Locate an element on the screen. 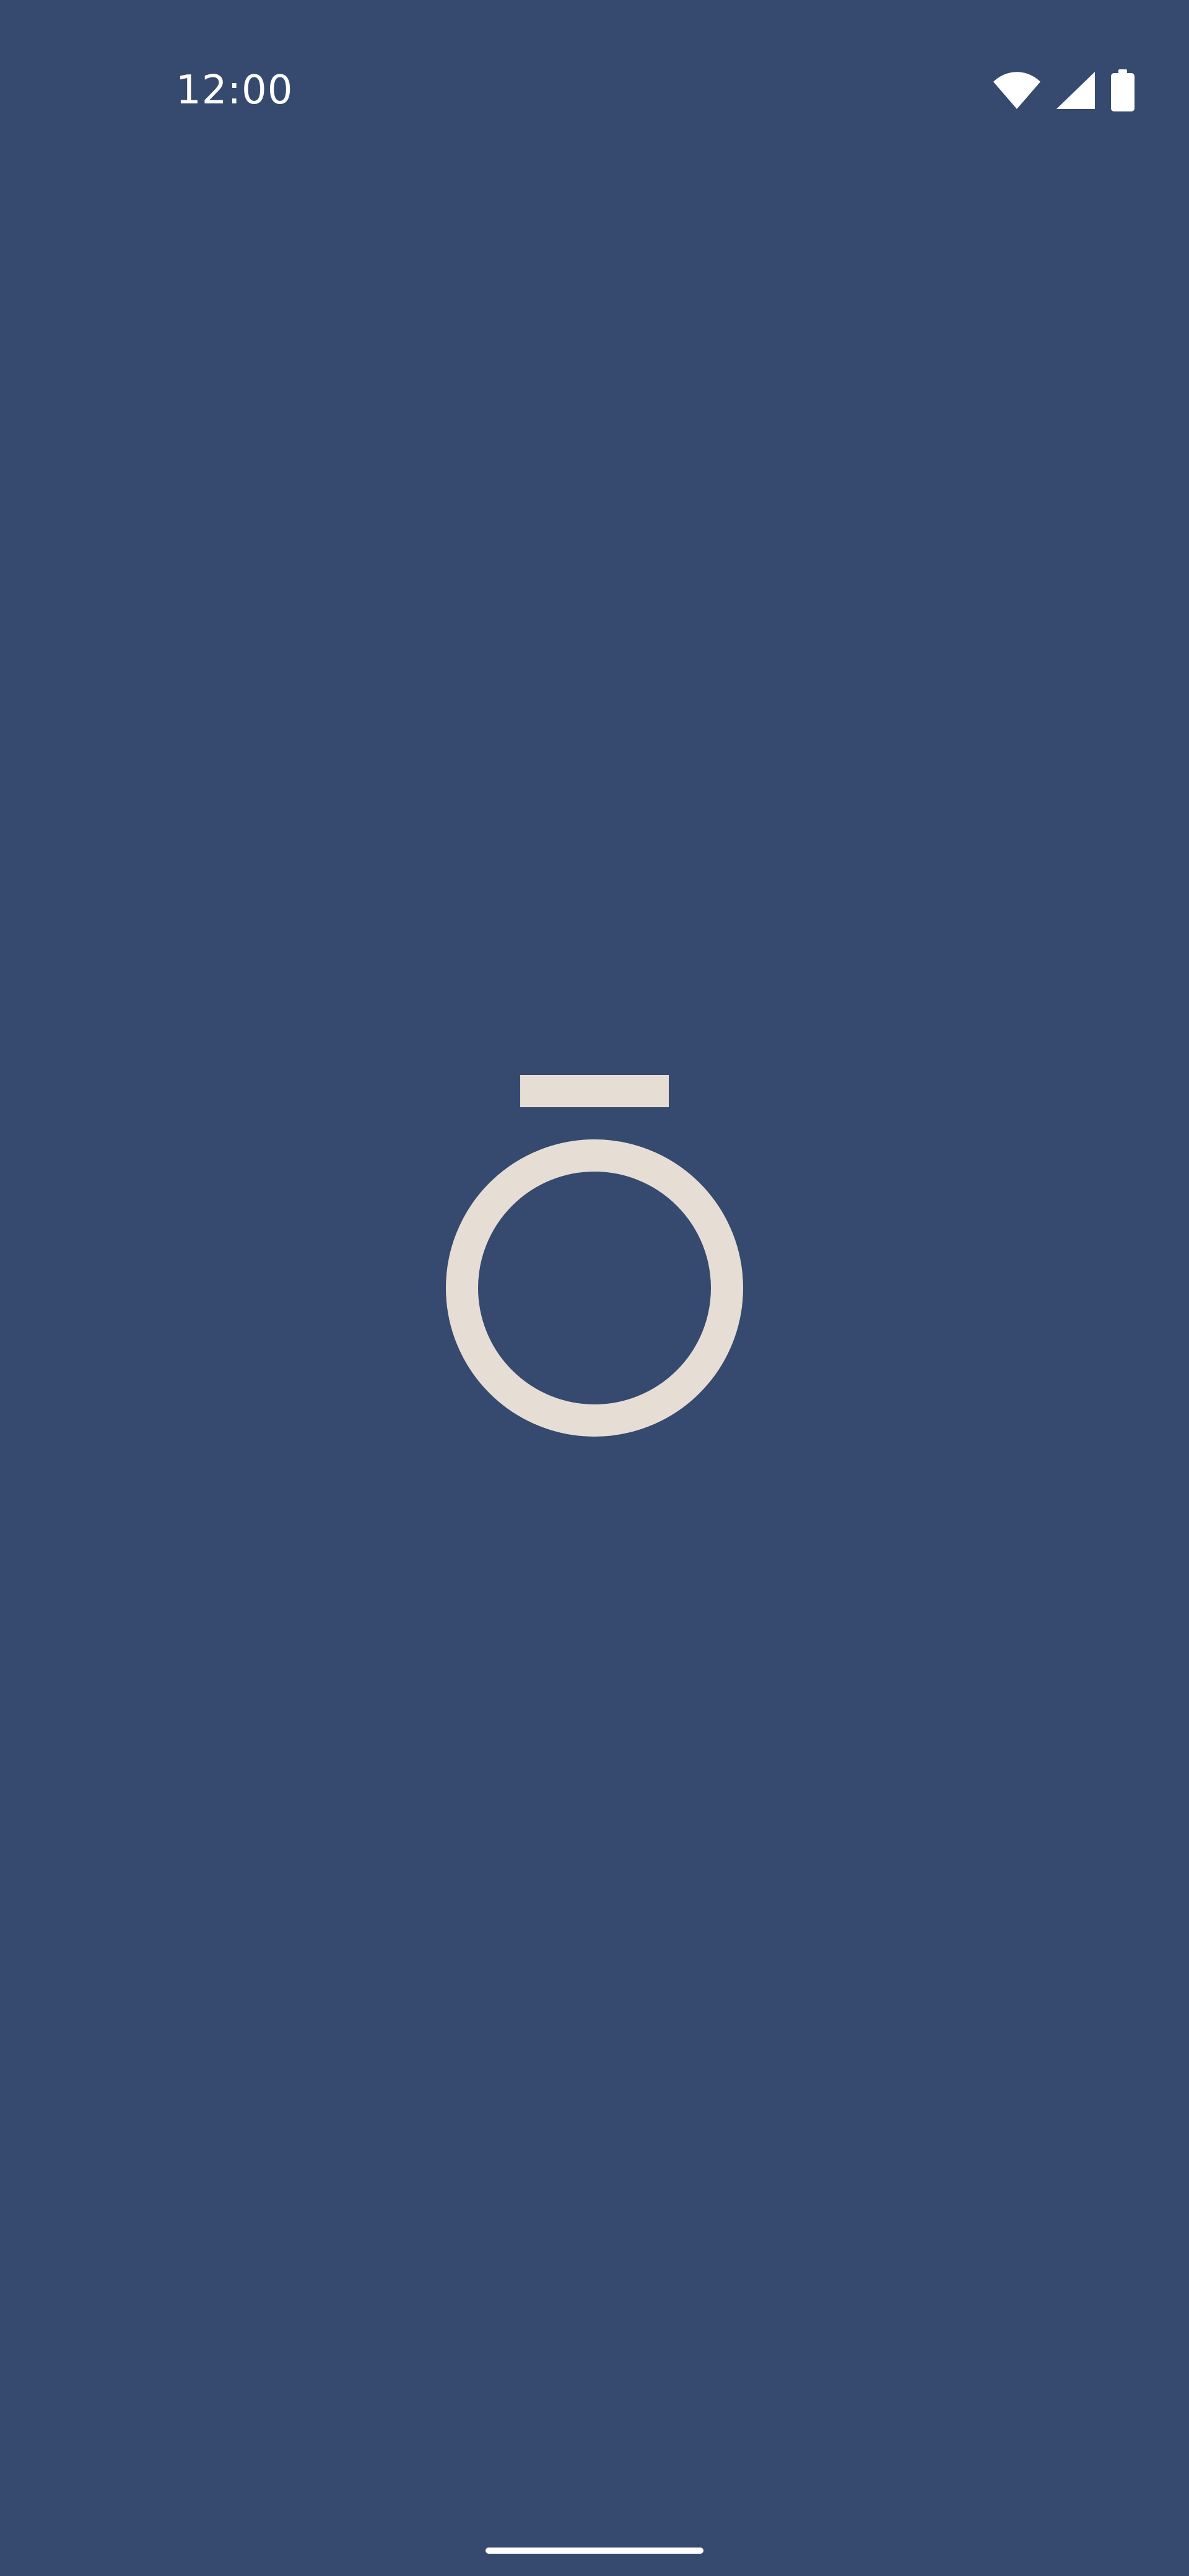  macron-o-logo-icon is located at coordinates (594, 1256).